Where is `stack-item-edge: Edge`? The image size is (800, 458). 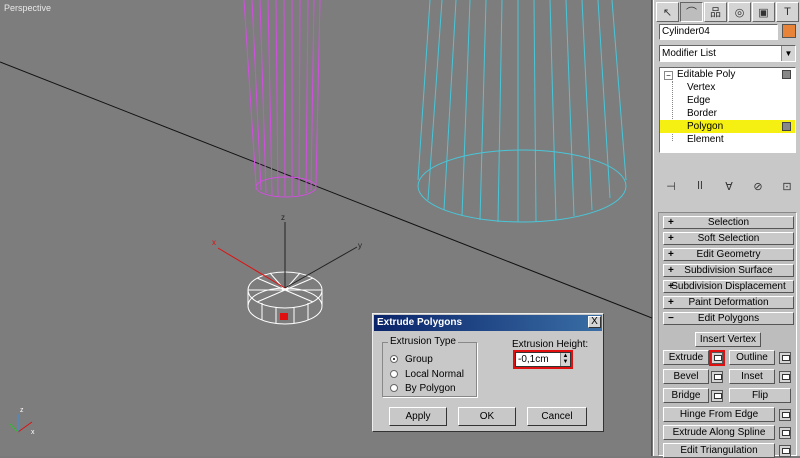 stack-item-edge: Edge is located at coordinates (727, 100).